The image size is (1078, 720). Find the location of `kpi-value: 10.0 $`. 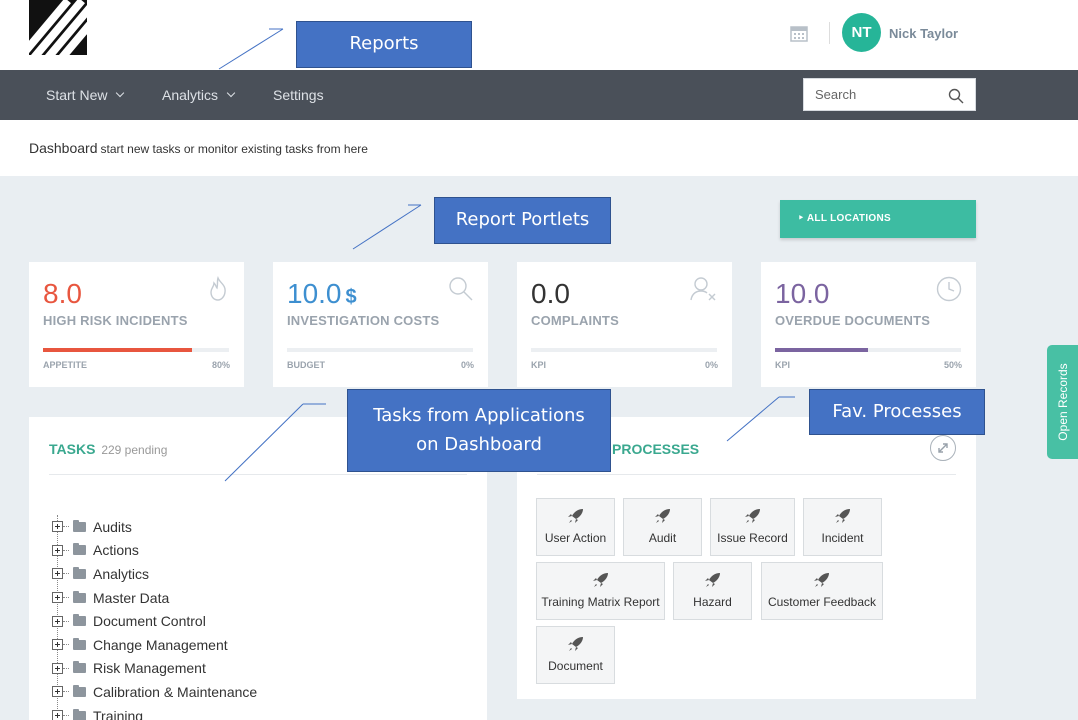

kpi-value: 10.0 $ is located at coordinates (322, 294).